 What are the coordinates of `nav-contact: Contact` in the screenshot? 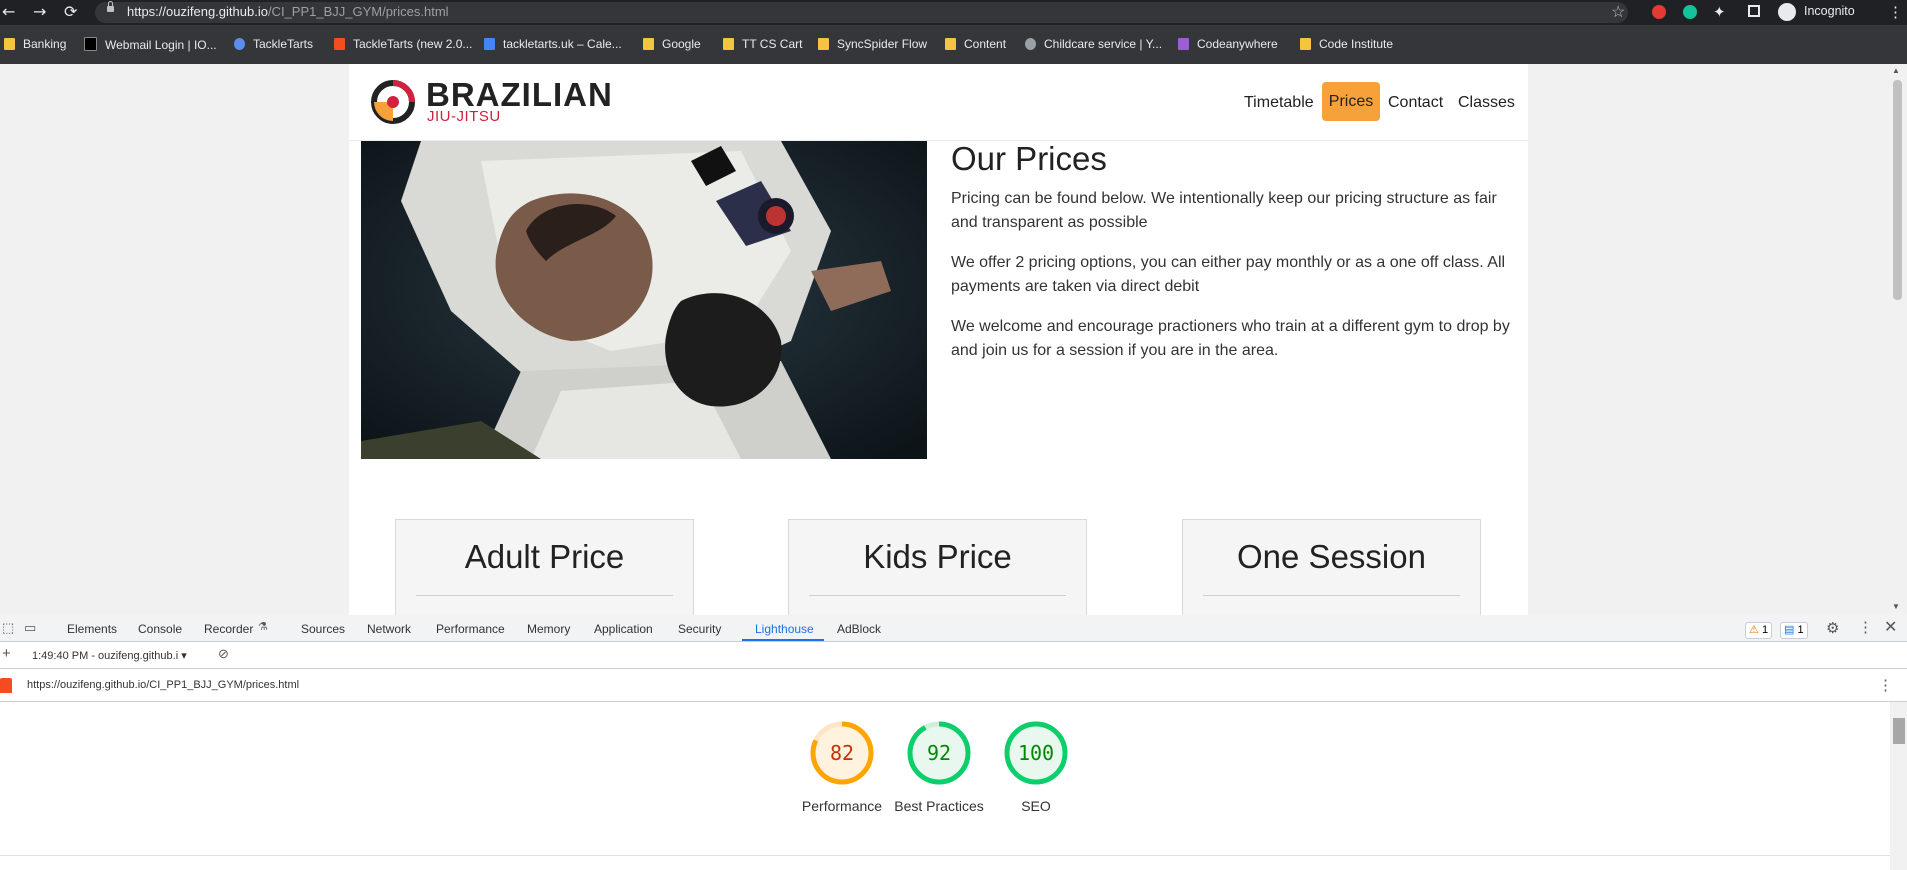 It's located at (1415, 103).